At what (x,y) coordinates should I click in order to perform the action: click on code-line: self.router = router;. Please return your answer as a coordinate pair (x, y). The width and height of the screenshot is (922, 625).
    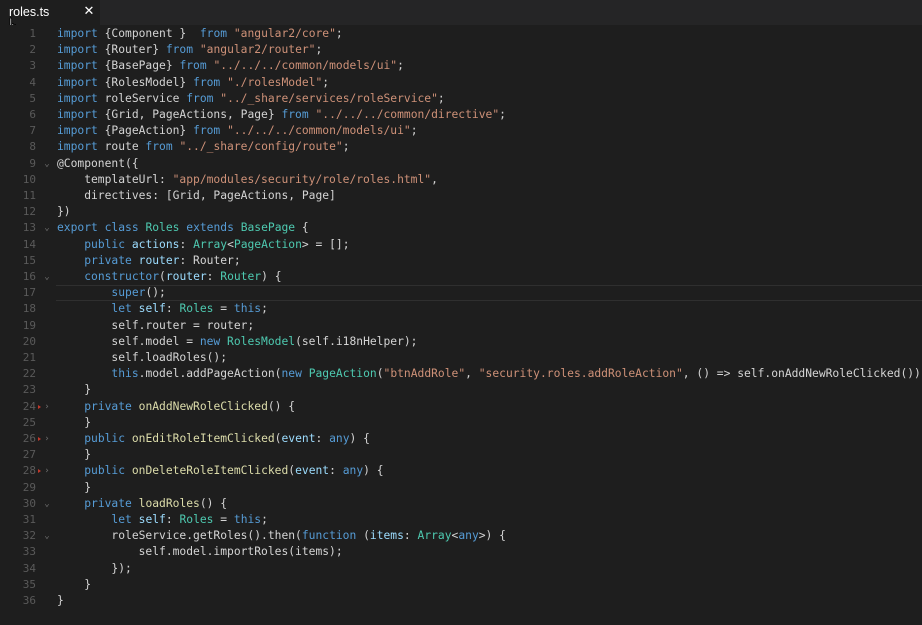
    Looking at the image, I should click on (461, 326).